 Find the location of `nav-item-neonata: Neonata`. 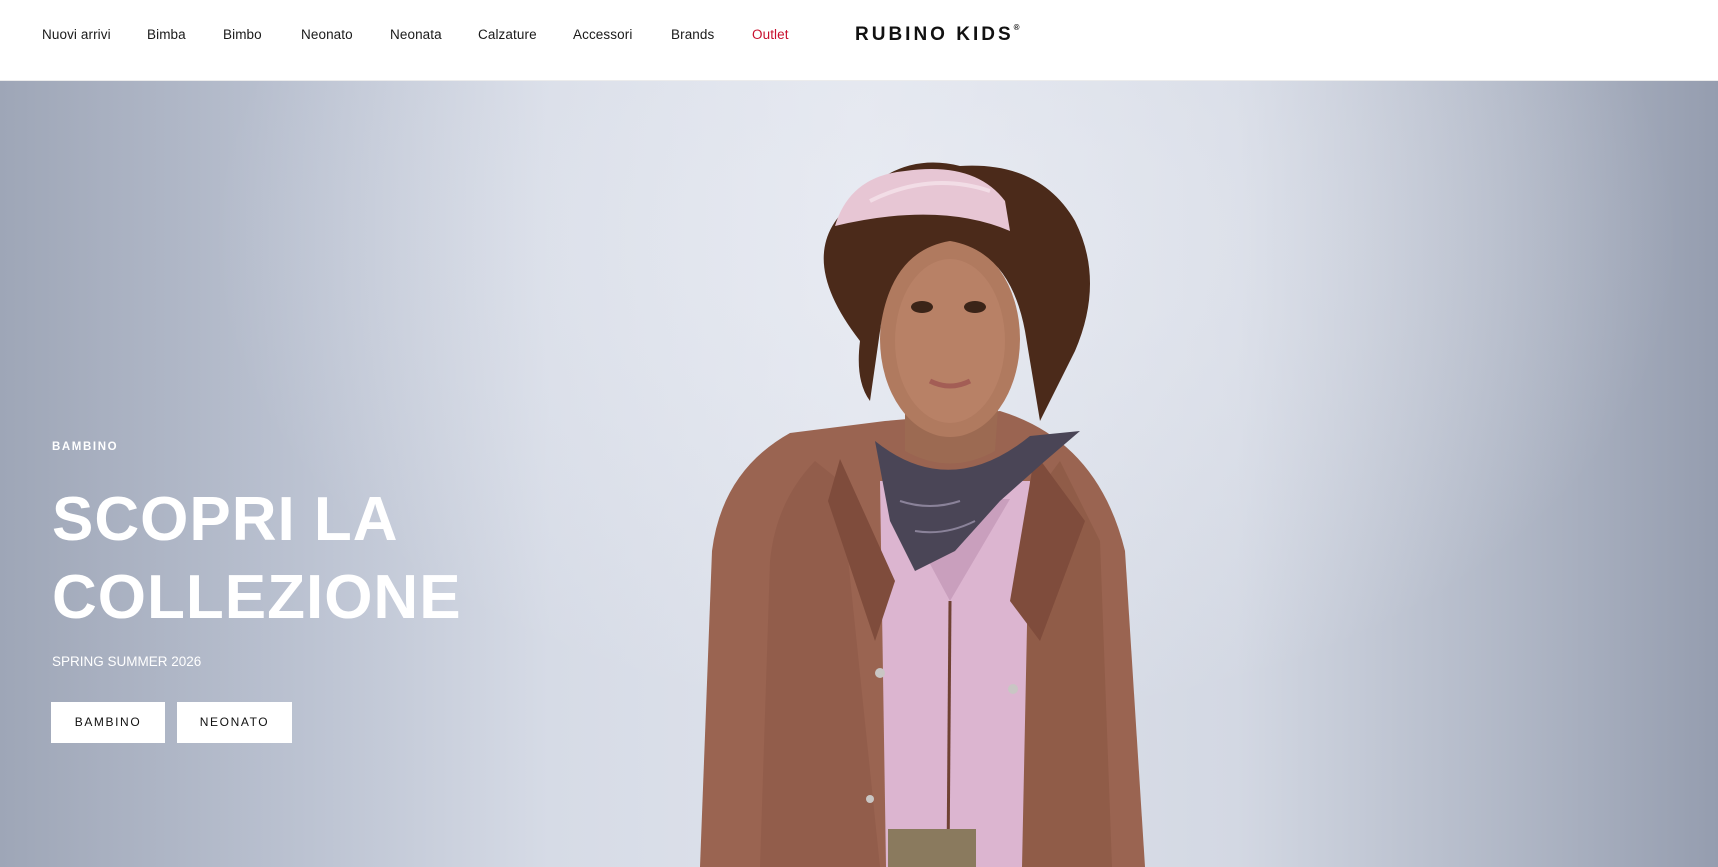

nav-item-neonata: Neonata is located at coordinates (416, 34).